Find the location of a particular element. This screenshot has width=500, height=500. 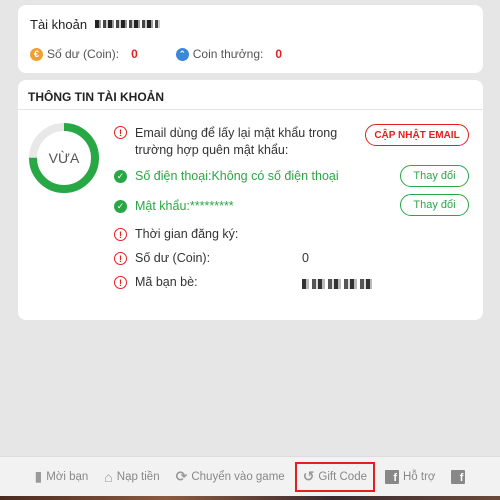

bonus-value: 0 is located at coordinates (279, 54).